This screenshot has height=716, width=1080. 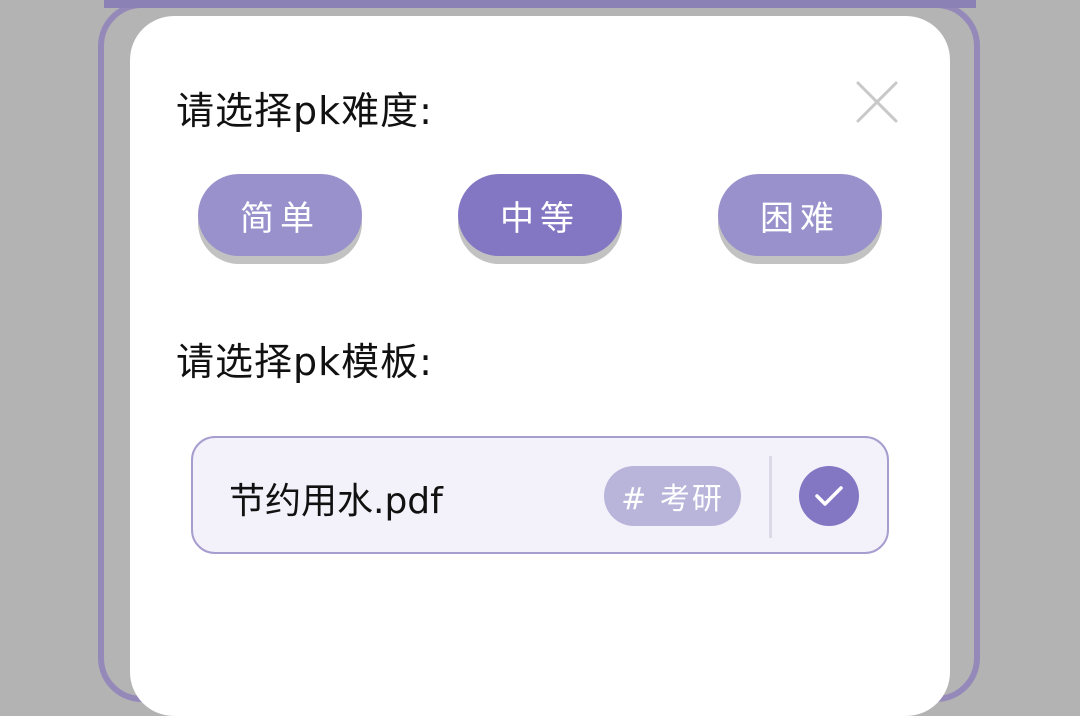 I want to click on difficulty-hard-button: 困难, so click(x=800, y=215).